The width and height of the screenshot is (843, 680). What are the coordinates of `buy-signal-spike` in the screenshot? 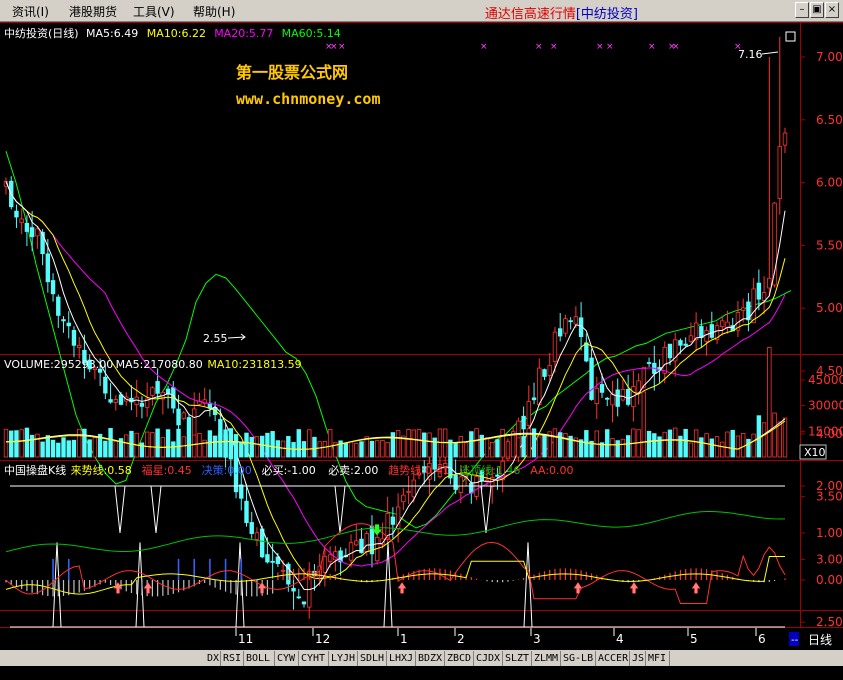 It's located at (388, 585).